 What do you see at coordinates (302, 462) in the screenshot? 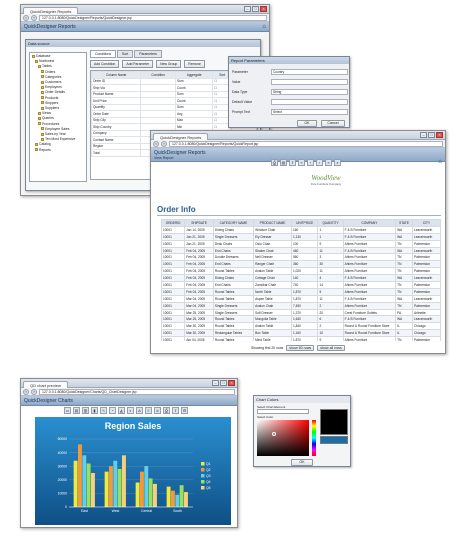
I see `color-ok-button: OK` at bounding box center [302, 462].